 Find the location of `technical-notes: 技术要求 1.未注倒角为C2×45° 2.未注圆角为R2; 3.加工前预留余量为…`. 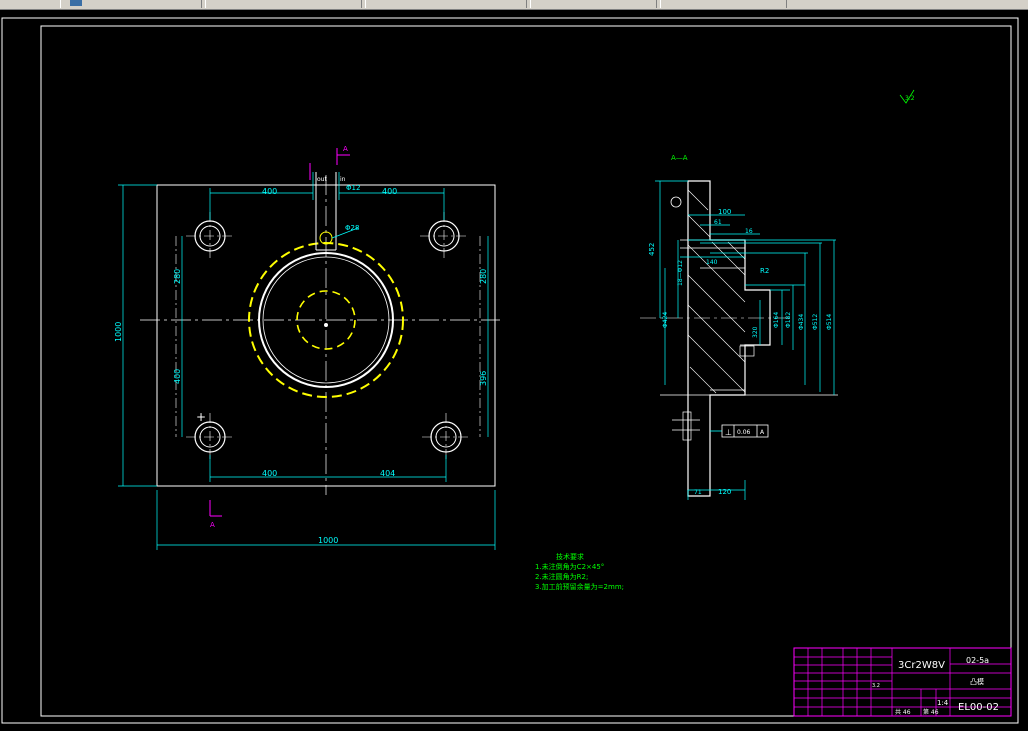

technical-notes: 技术要求 1.未注倒角为C2×45° 2.未注圆角为R2; 3.加工前预留余量为… is located at coordinates (579, 571).